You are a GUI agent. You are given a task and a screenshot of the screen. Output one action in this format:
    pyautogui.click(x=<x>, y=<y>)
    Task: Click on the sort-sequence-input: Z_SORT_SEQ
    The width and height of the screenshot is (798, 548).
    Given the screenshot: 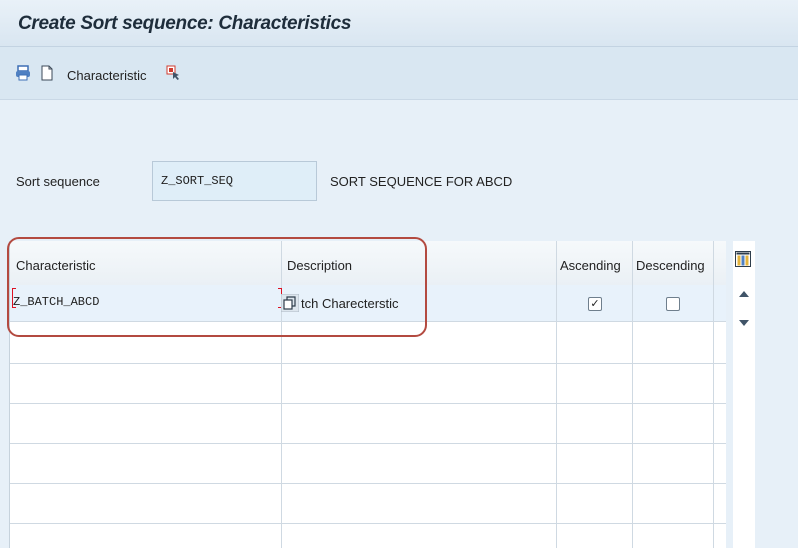 What is the action you would take?
    pyautogui.click(x=234, y=181)
    